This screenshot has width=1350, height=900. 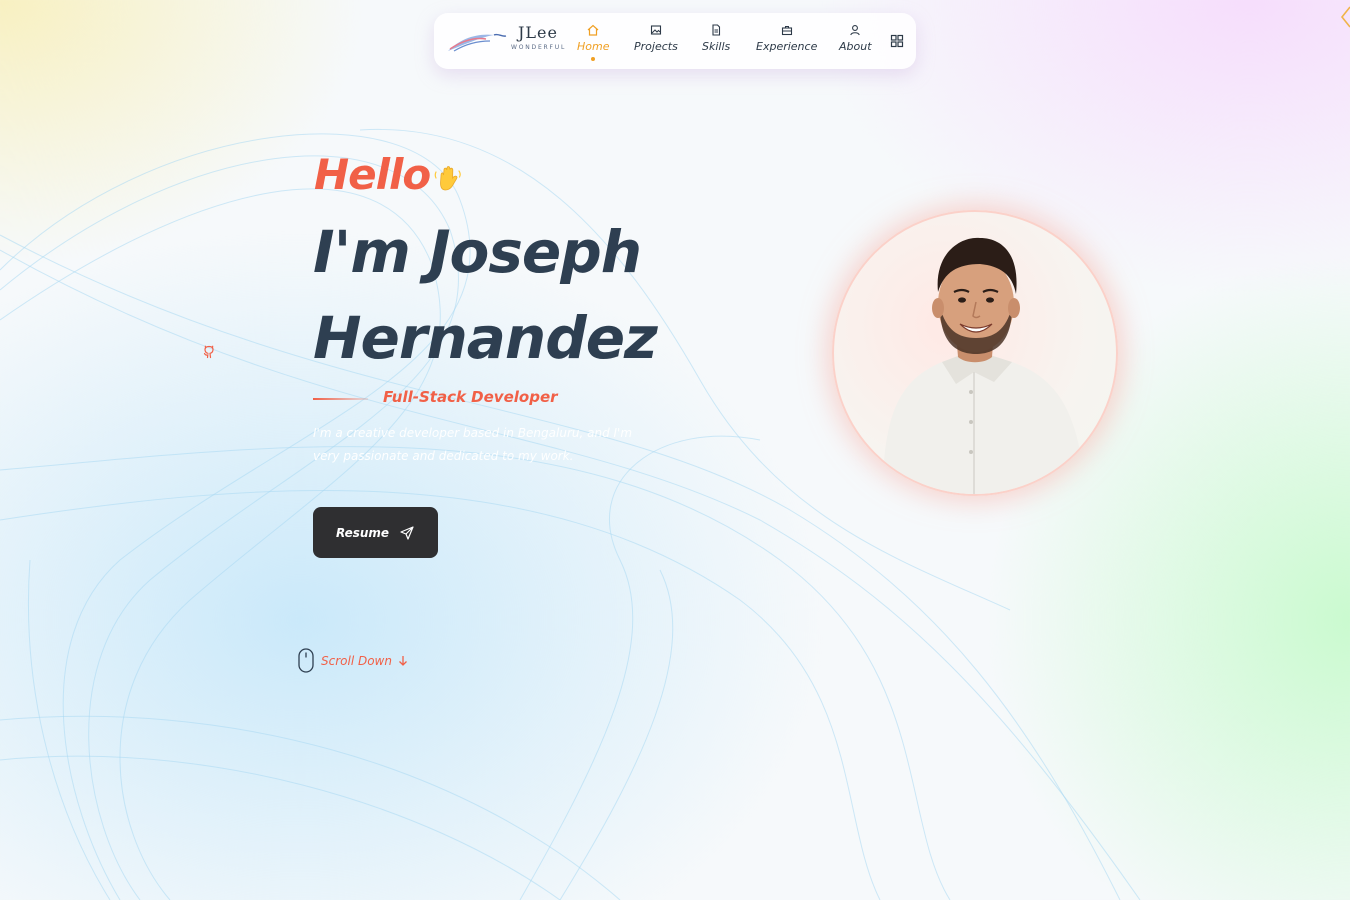 I want to click on resume-button-label: Resume, so click(x=362, y=532).